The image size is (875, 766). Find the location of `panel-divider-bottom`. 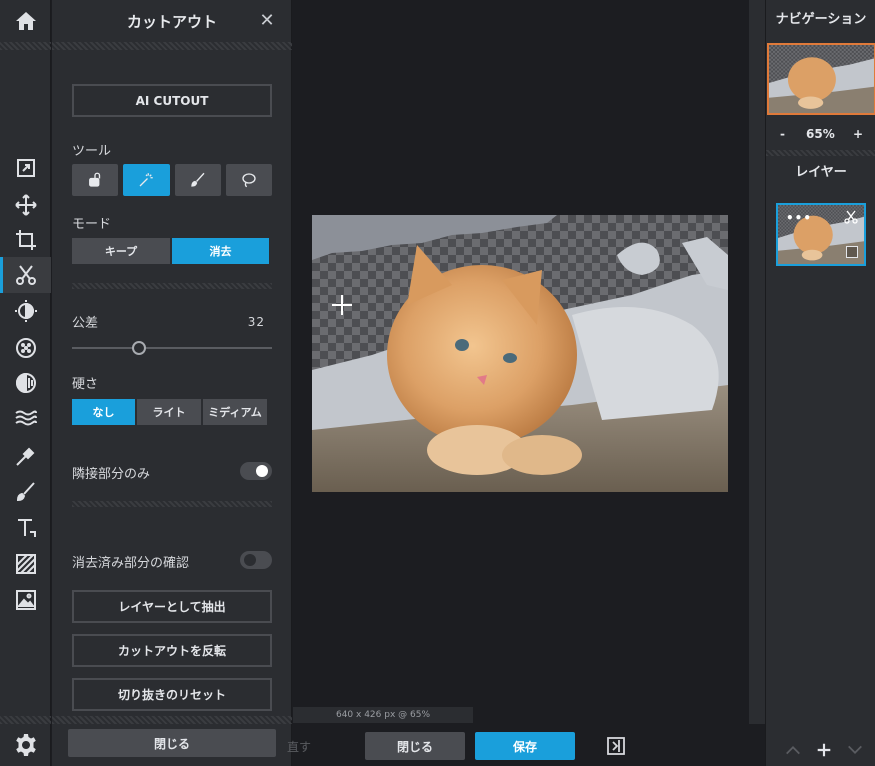

panel-divider-bottom is located at coordinates (172, 720).